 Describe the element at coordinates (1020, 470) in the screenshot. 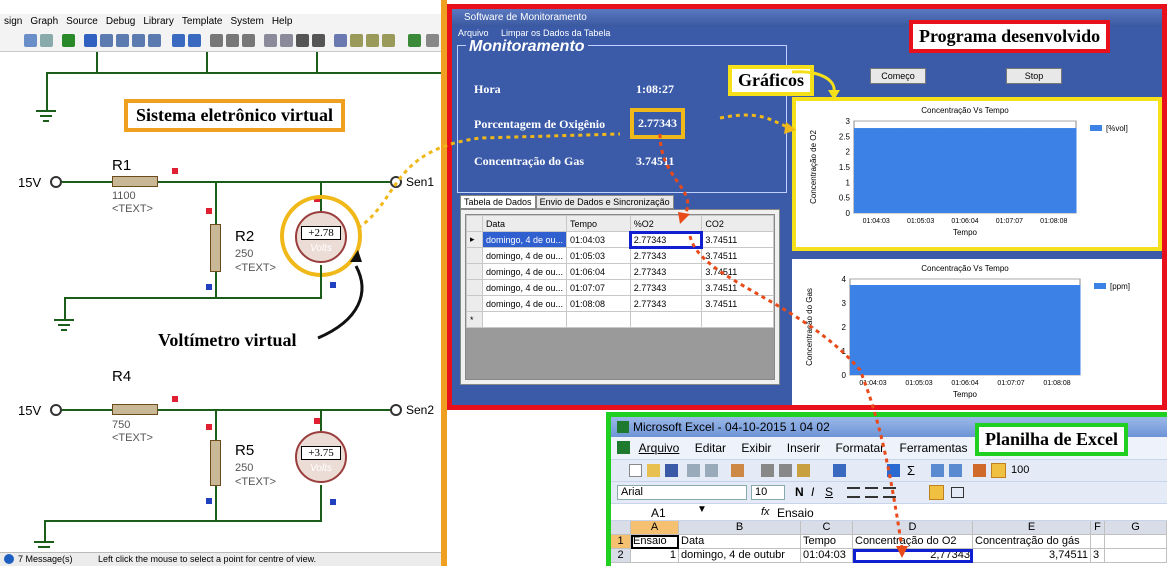

I see `zoom-value: 100` at that location.